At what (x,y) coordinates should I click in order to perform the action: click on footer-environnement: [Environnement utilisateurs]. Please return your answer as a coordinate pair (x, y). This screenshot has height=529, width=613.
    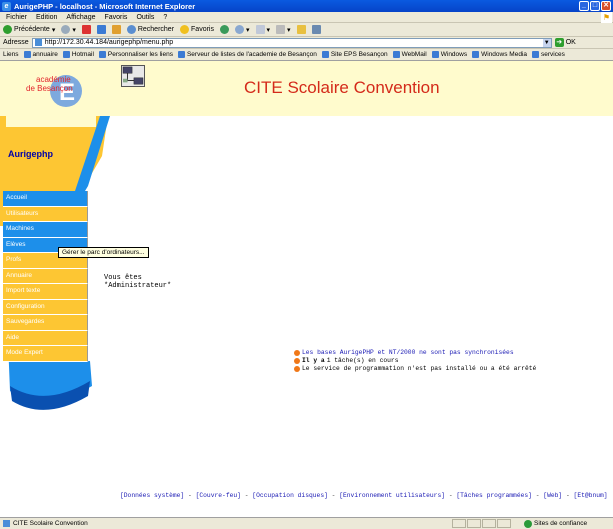
    Looking at the image, I should click on (392, 495).